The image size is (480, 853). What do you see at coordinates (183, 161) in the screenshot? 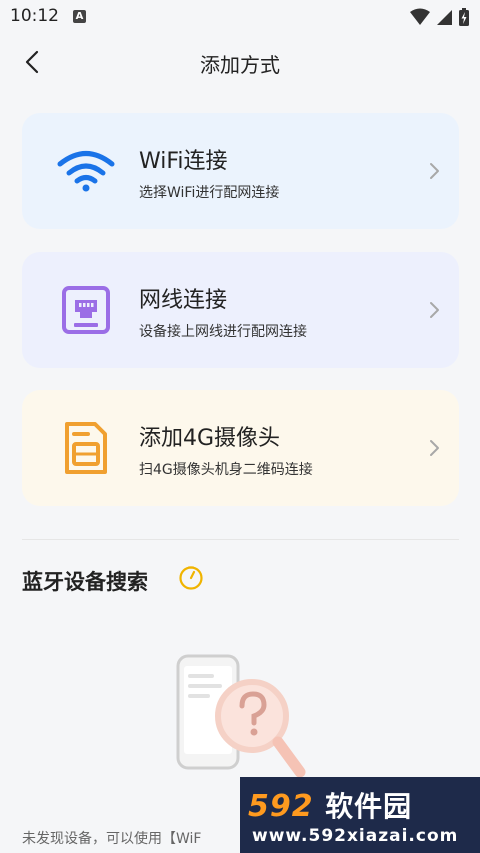
I see `wifi-card-title: WiFi连接` at bounding box center [183, 161].